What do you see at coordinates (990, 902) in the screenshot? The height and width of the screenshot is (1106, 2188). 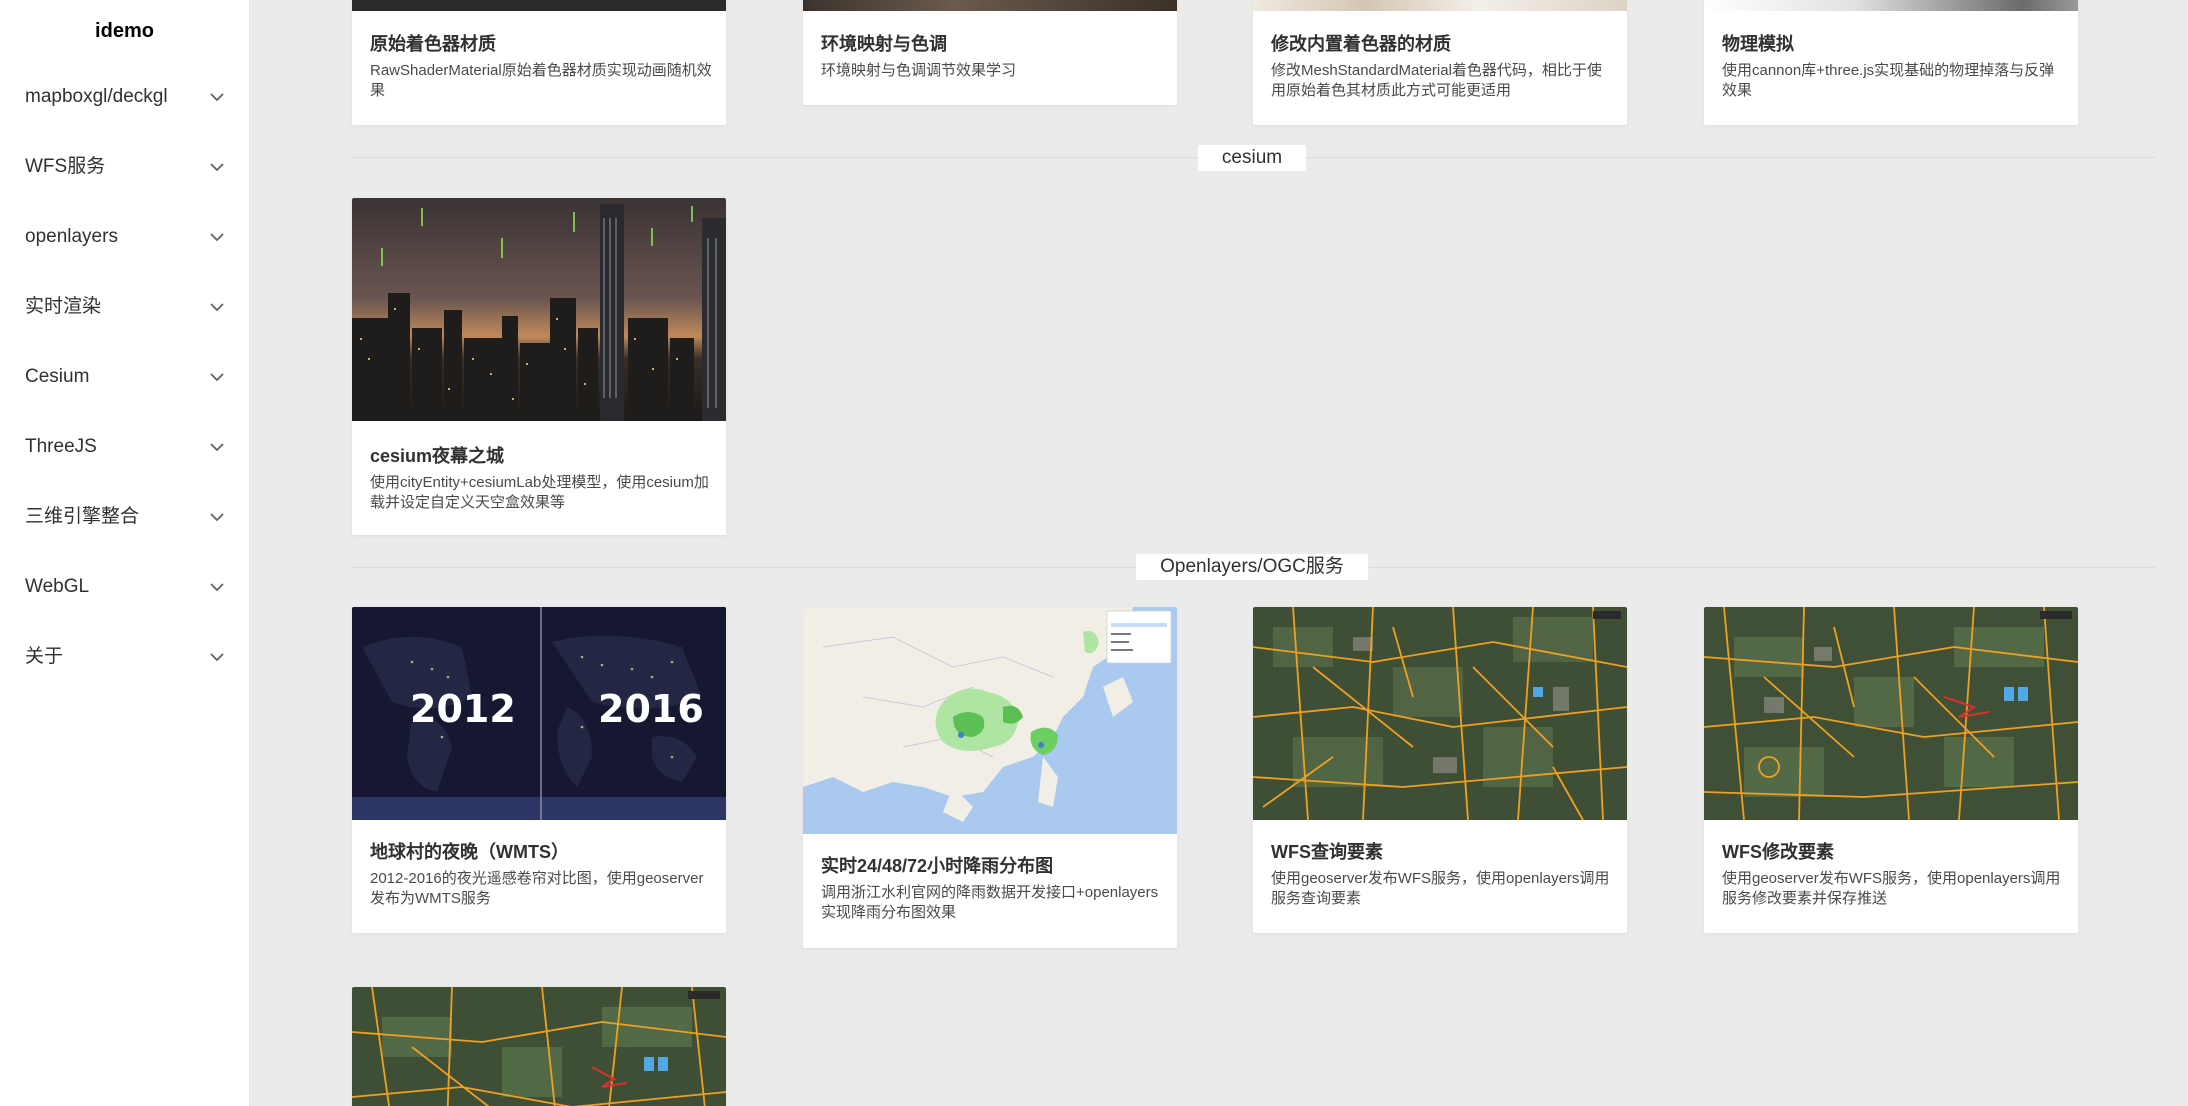 I see `card-description: 调用浙江水利官网的降雨数据开发接口+openlayers实现降雨分布图效果` at bounding box center [990, 902].